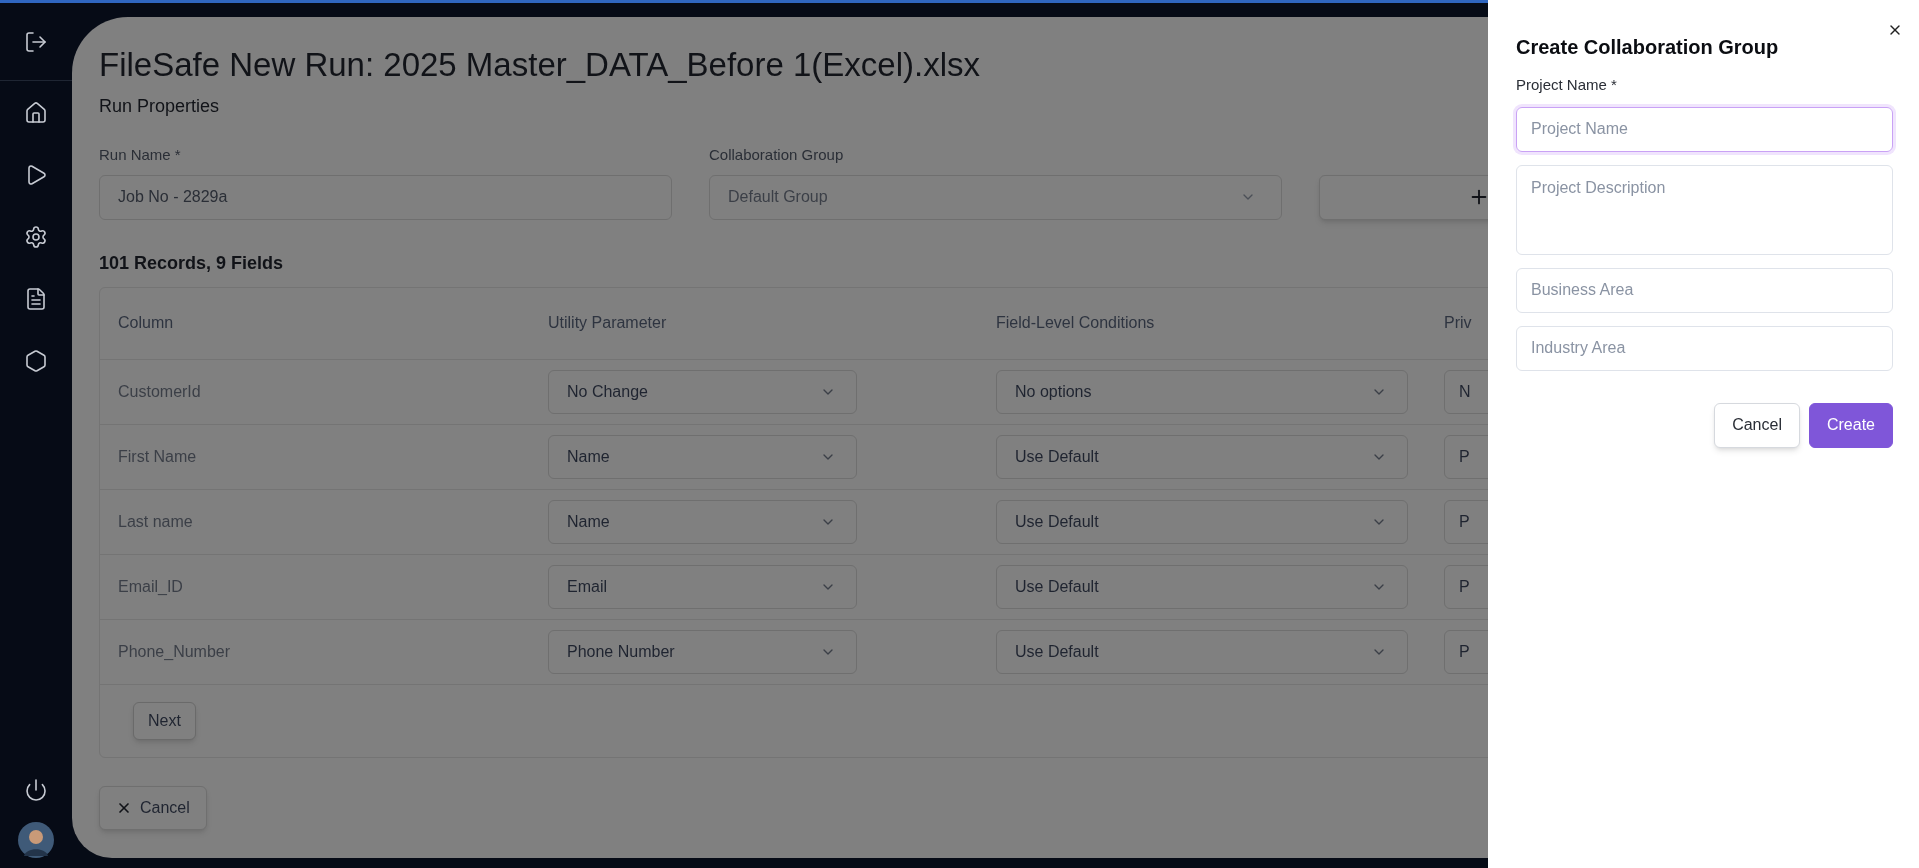 The image size is (1919, 868). Describe the element at coordinates (192, 263) in the screenshot. I see `records-summary: 101 Records, 9 Fields` at that location.